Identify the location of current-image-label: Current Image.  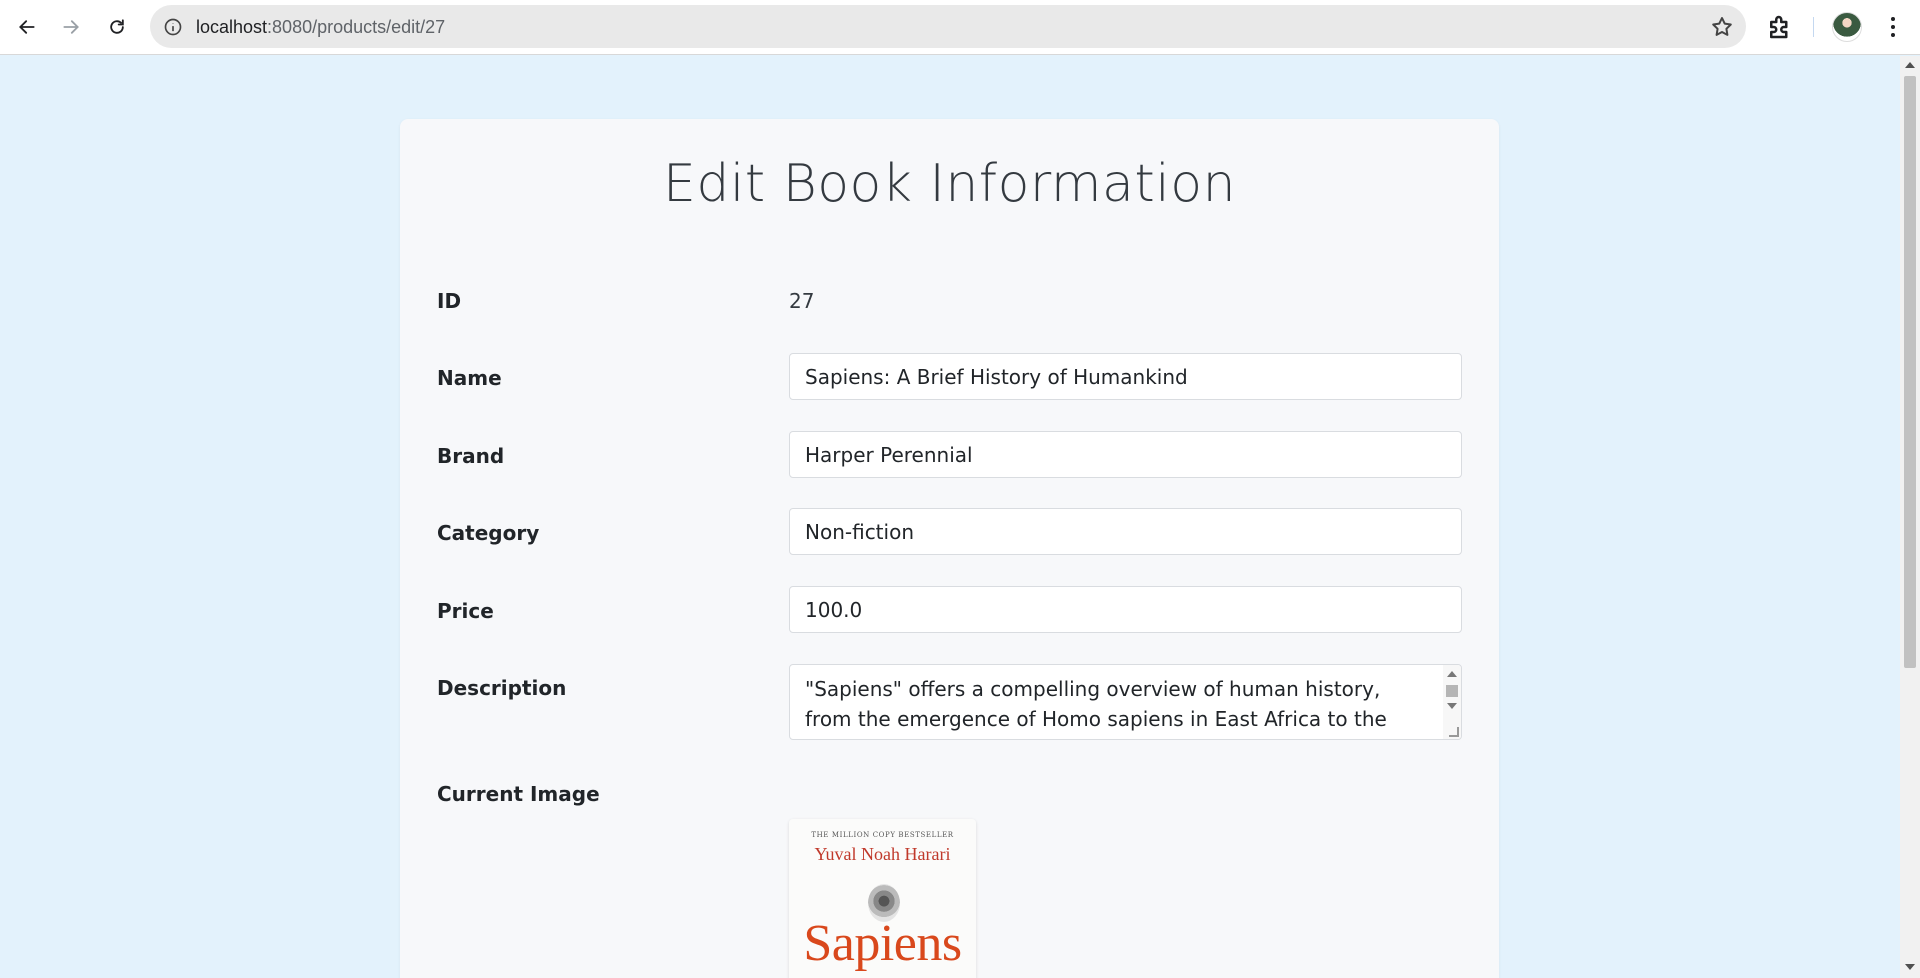
(518, 794).